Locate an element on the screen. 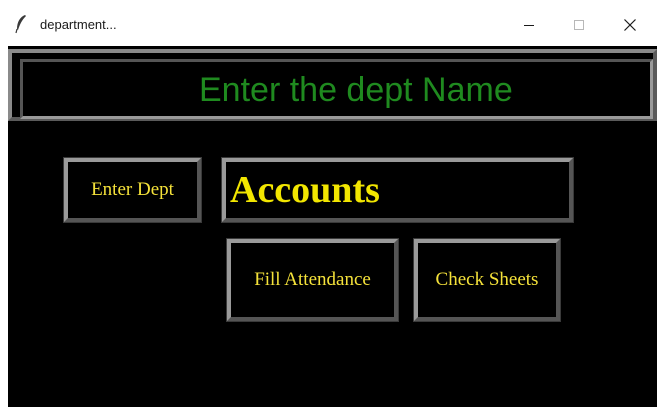 The width and height of the screenshot is (657, 407). close-icon is located at coordinates (630, 25).